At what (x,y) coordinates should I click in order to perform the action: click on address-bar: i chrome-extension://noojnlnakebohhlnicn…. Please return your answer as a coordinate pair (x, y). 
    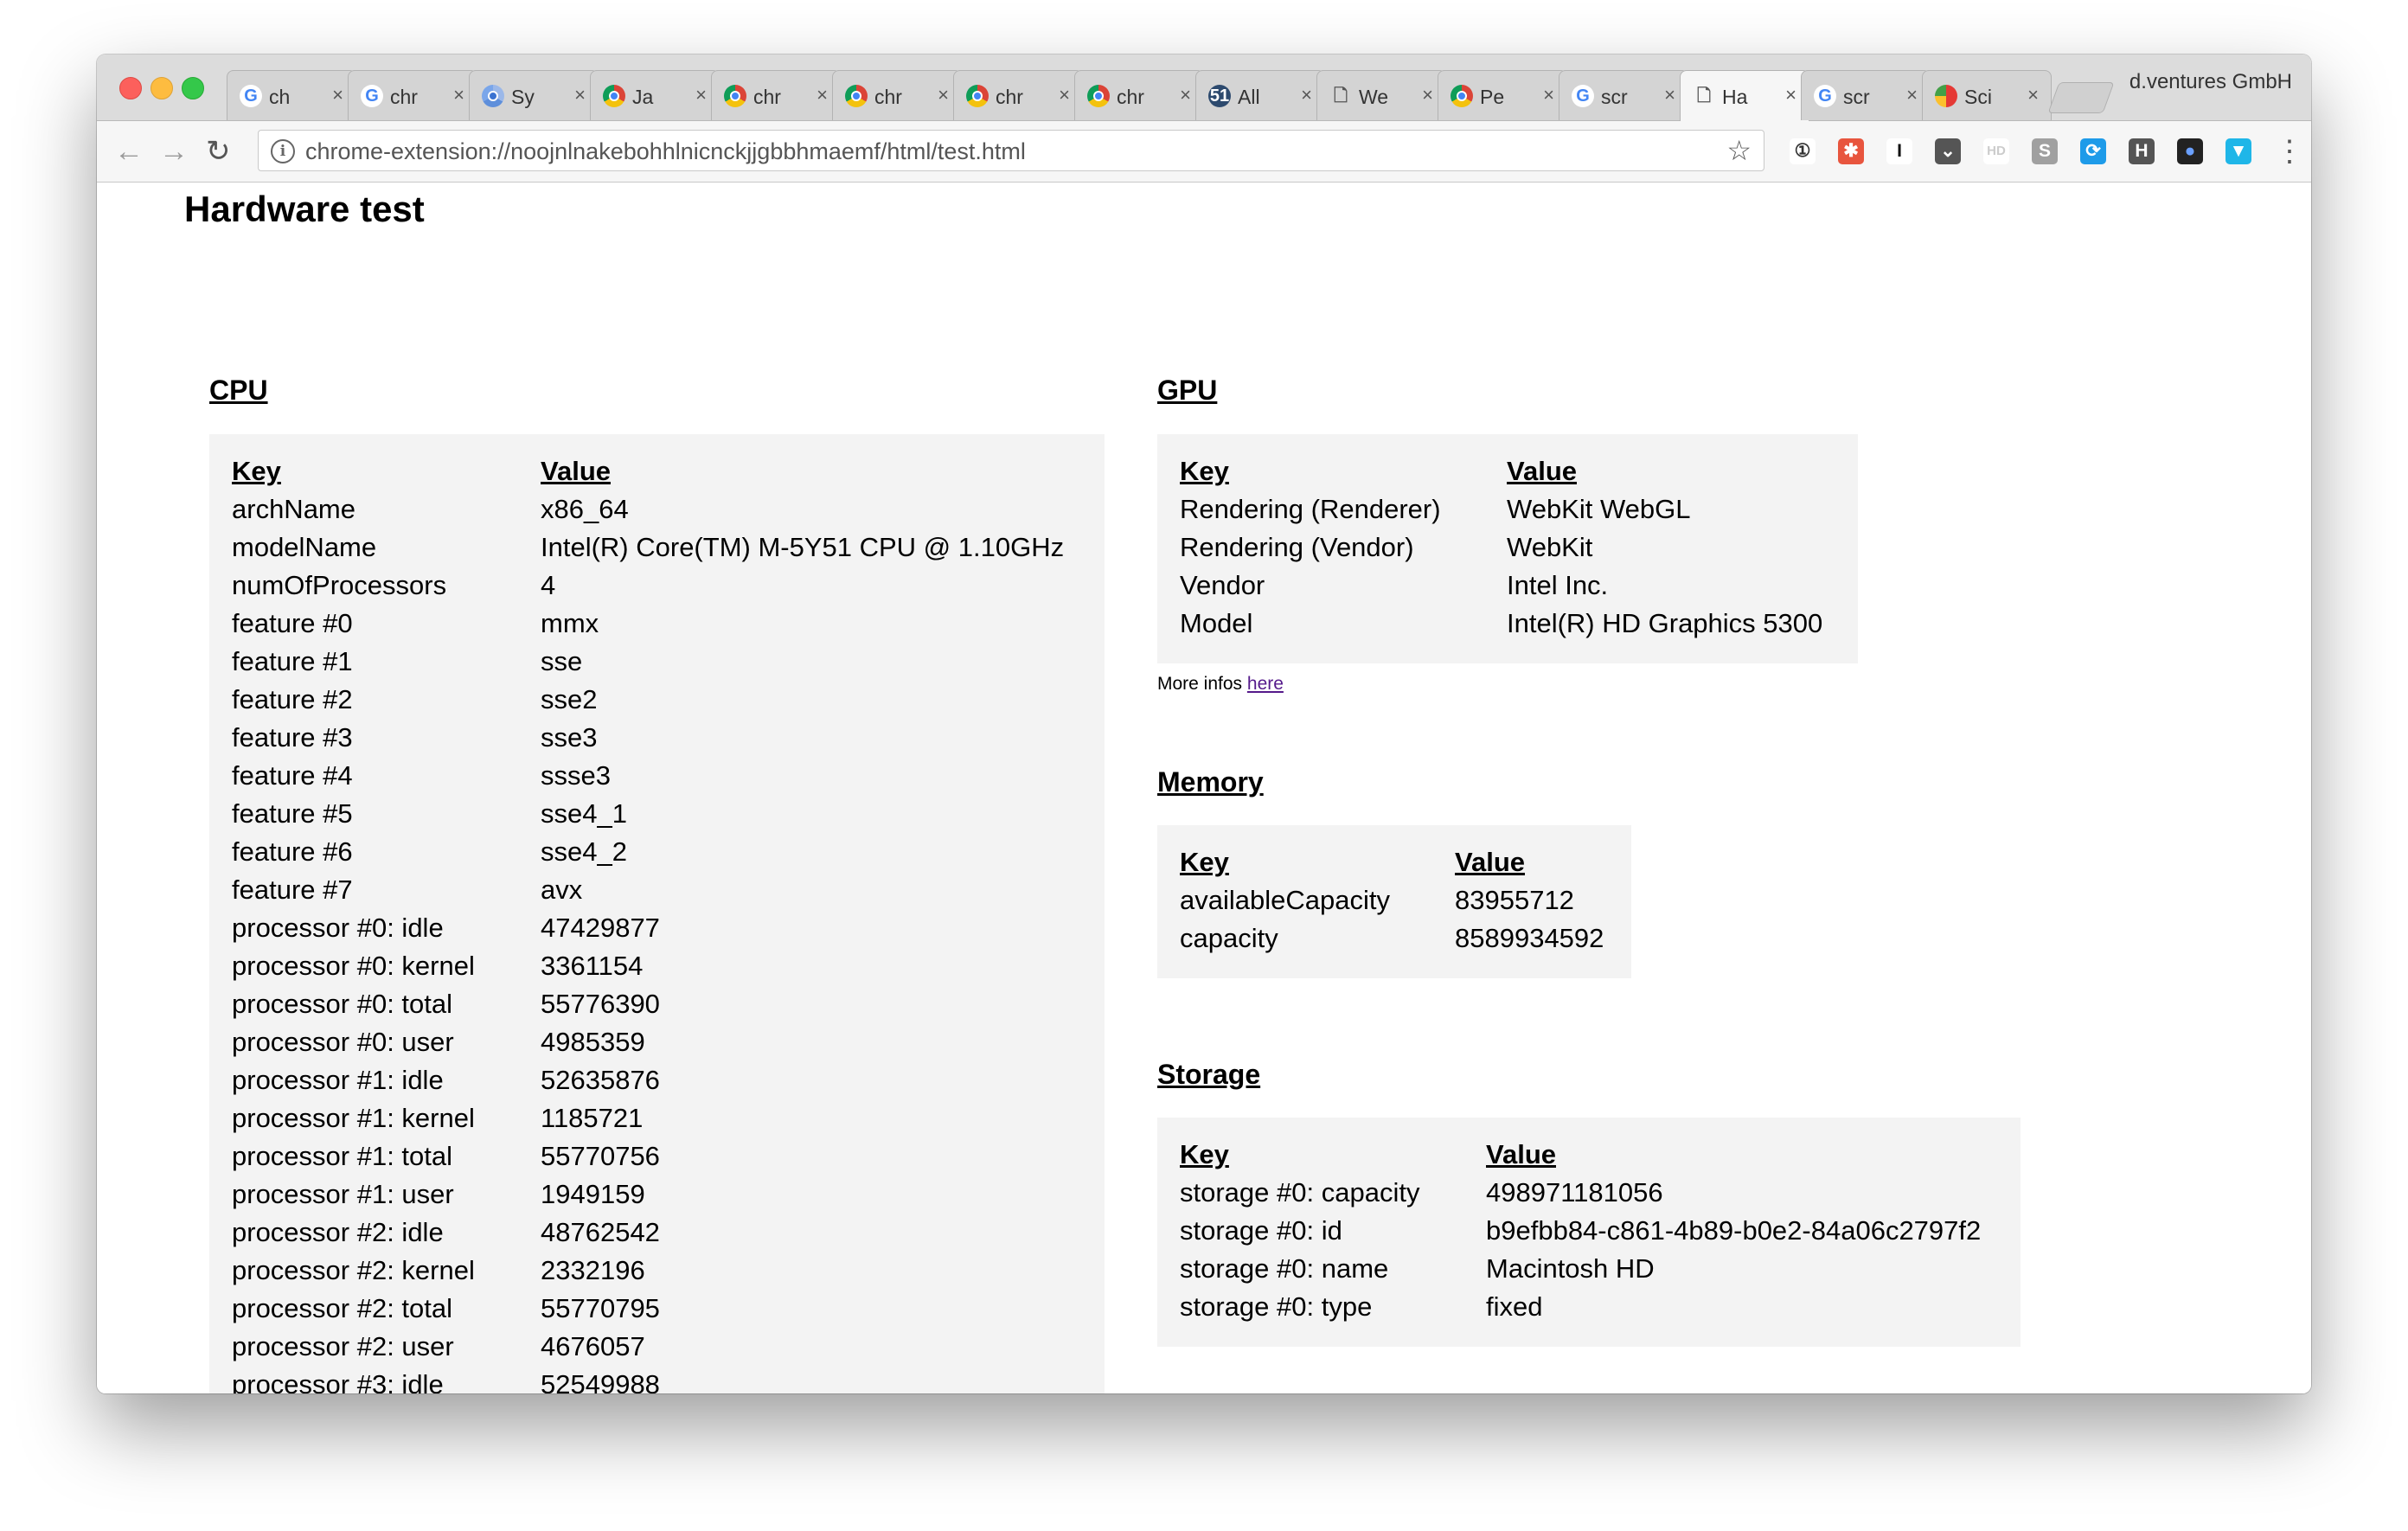
    Looking at the image, I should click on (1011, 150).